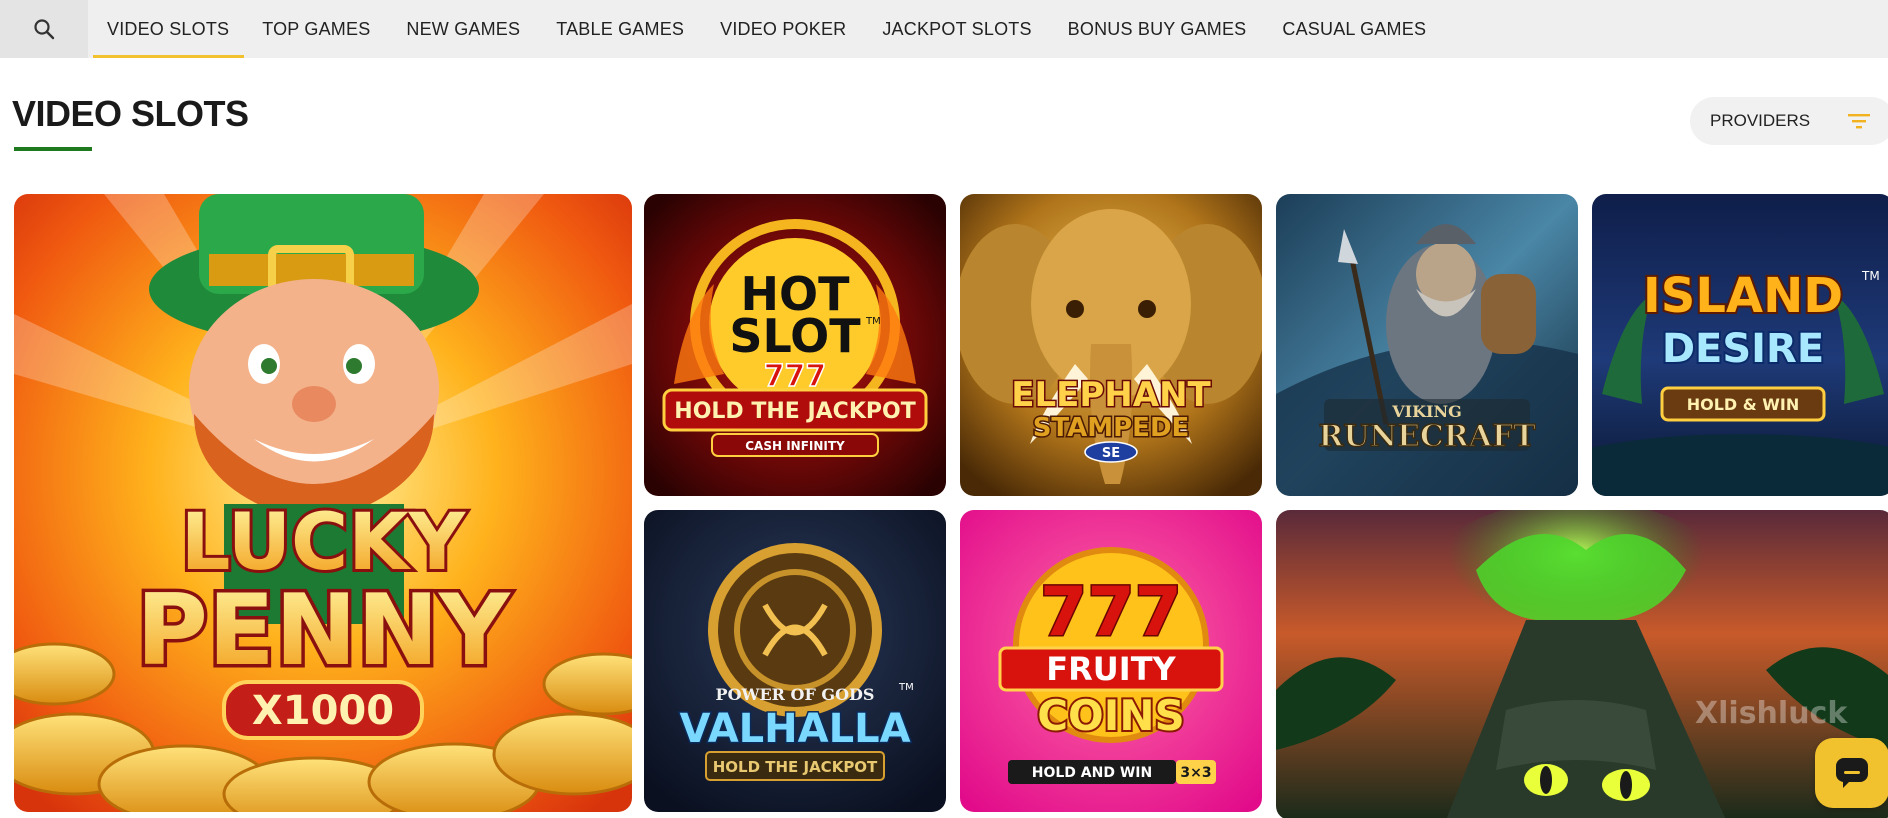 The height and width of the screenshot is (818, 1888). I want to click on tab-table-games: TABLE GAMES, so click(620, 29).